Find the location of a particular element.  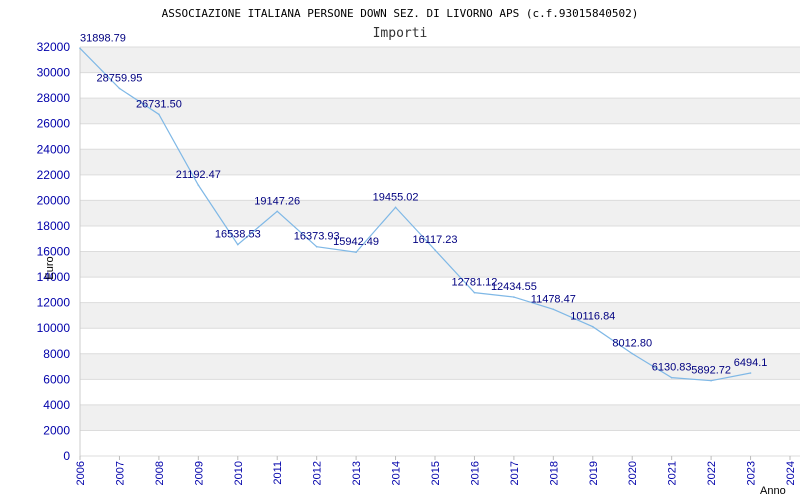

data-label: 31898.79 is located at coordinates (103, 38).